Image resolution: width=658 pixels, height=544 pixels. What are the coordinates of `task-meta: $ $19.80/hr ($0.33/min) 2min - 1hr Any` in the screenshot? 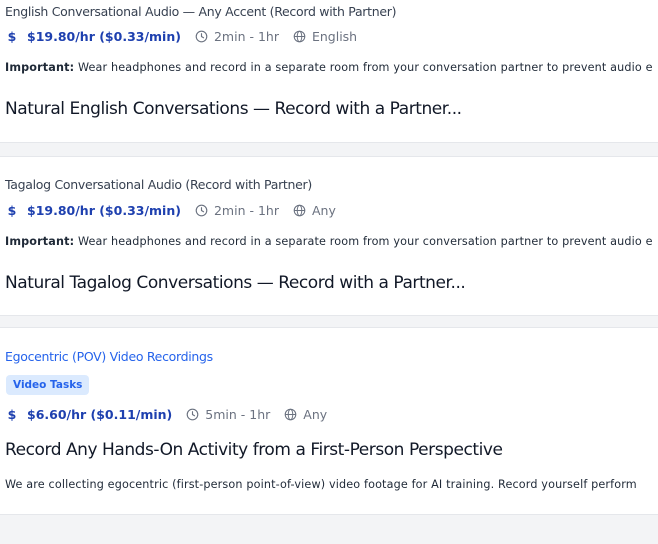 It's located at (171, 210).